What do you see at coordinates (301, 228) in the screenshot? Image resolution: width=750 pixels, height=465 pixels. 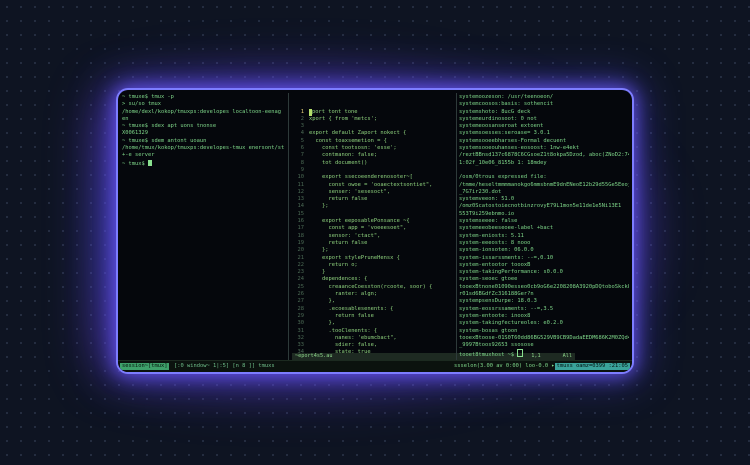 I see `line-number: 17` at bounding box center [301, 228].